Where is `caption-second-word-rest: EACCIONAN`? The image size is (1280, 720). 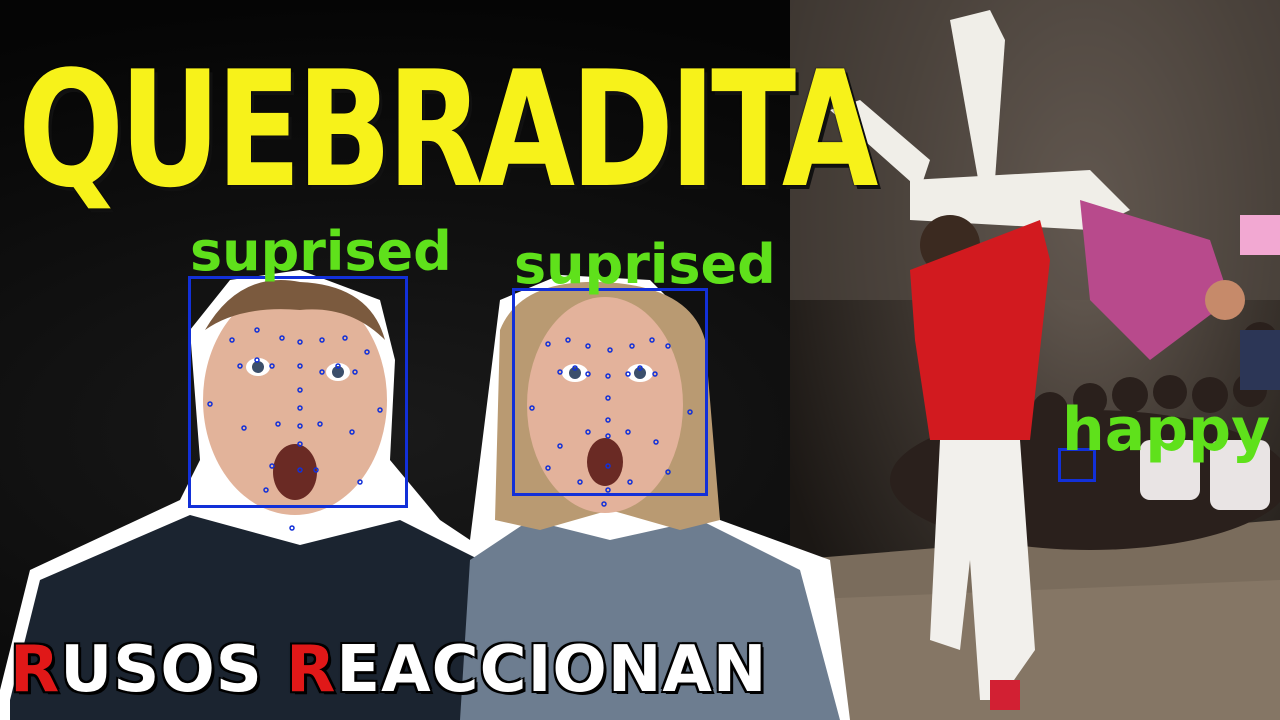 caption-second-word-rest: EACCIONAN is located at coordinates (552, 670).